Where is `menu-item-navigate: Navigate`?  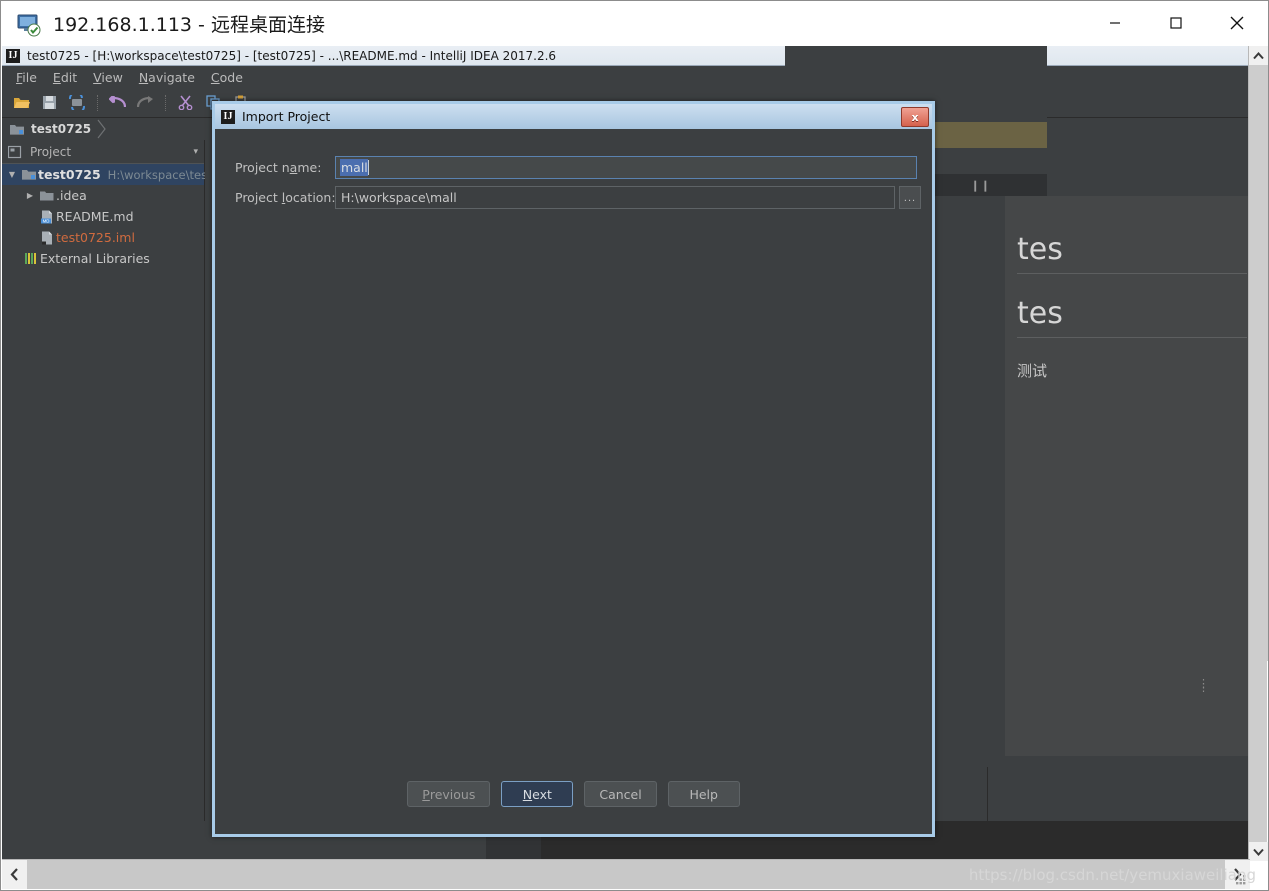
menu-item-navigate: Navigate is located at coordinates (167, 77).